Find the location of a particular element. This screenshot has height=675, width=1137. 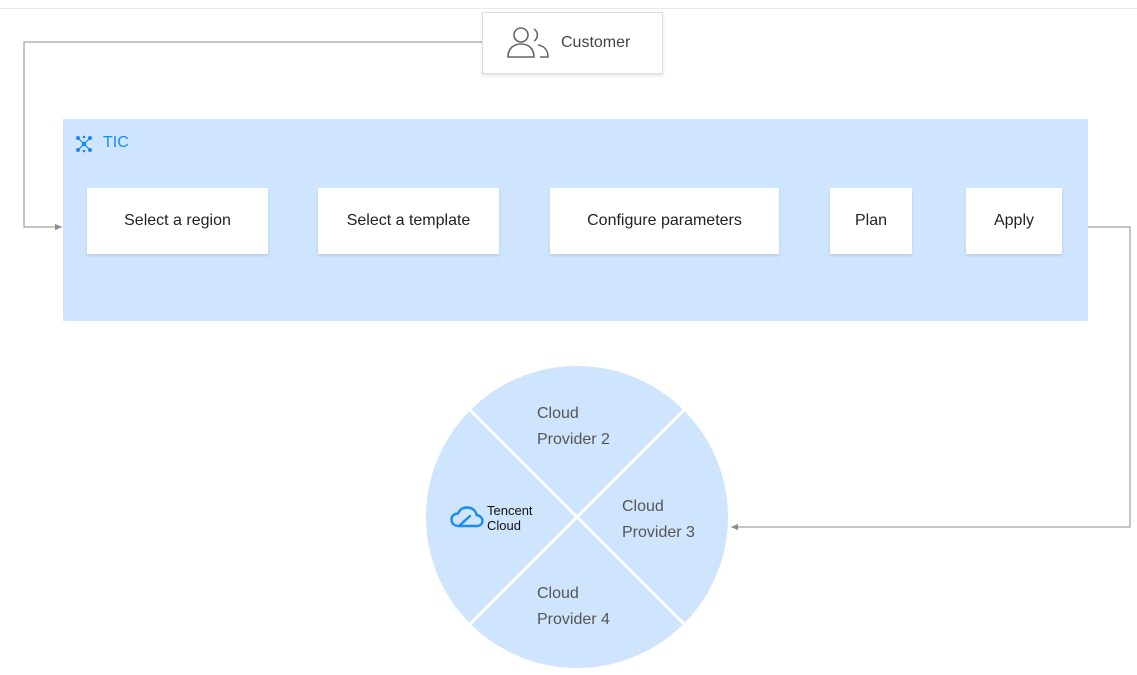

step-configure-parameters: Configure parameters is located at coordinates (664, 221).